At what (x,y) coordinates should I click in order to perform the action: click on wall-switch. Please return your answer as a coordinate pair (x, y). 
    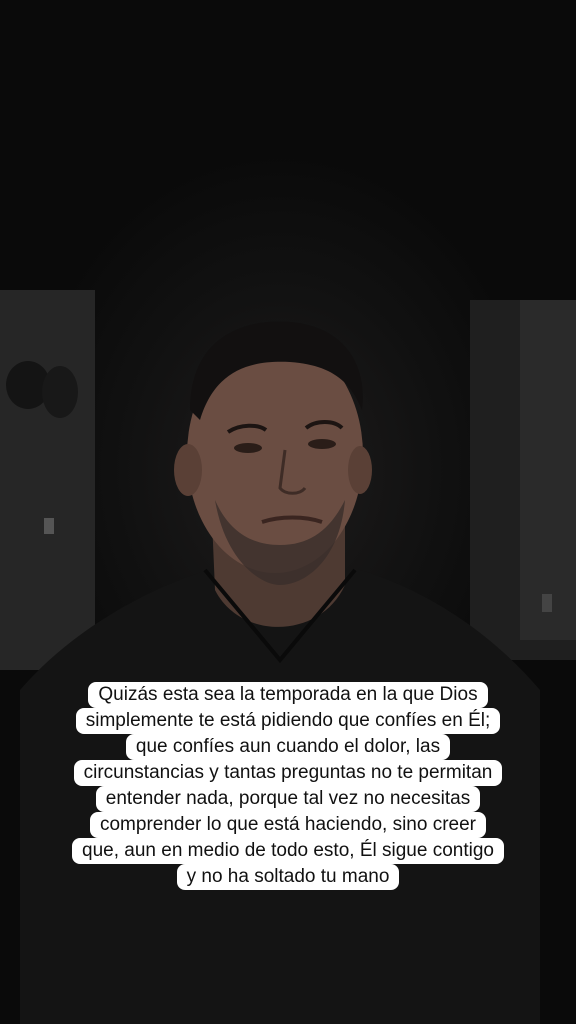
    Looking at the image, I should click on (49, 526).